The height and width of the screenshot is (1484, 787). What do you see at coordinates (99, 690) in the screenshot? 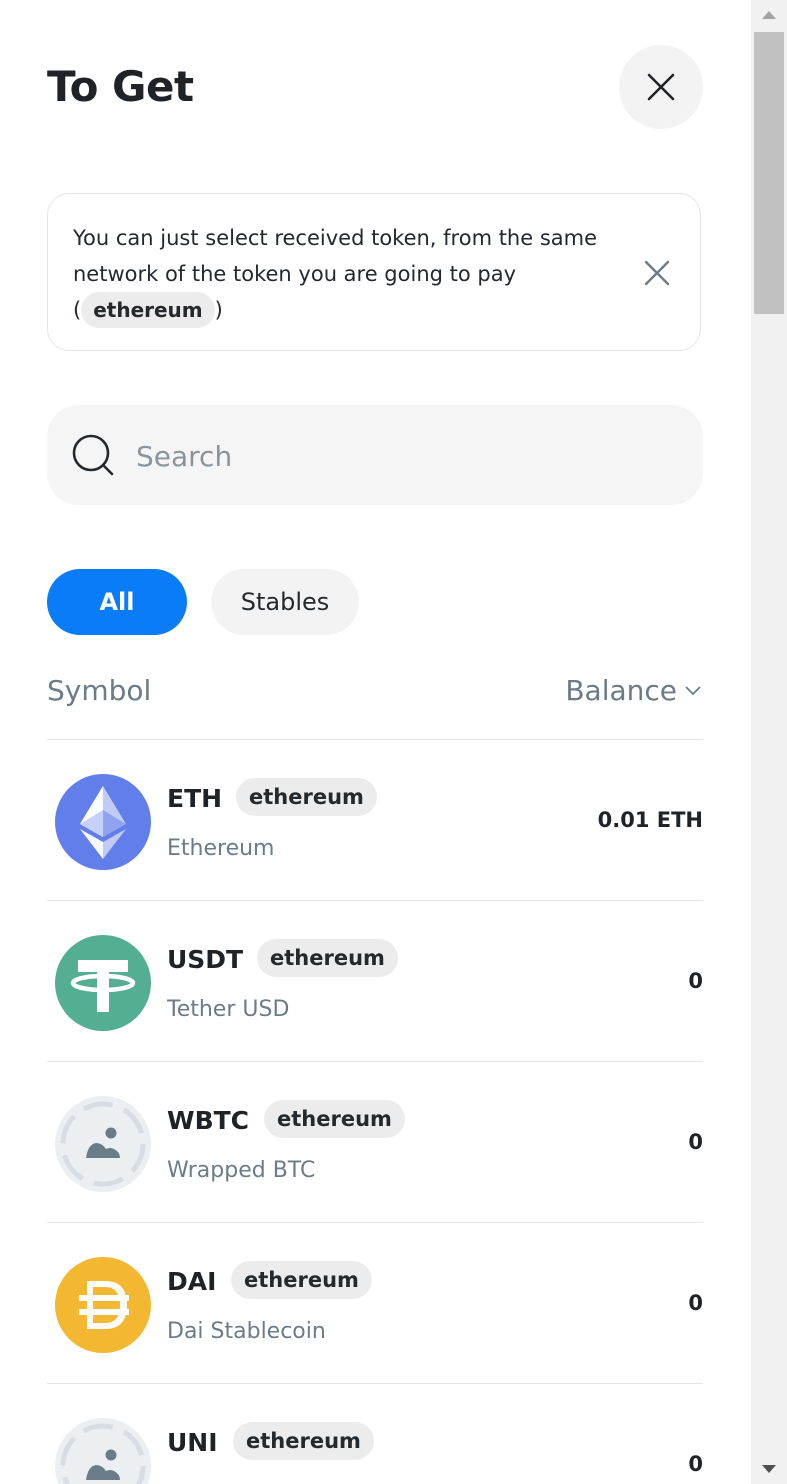
I see `column-header-symbol: Symbol` at bounding box center [99, 690].